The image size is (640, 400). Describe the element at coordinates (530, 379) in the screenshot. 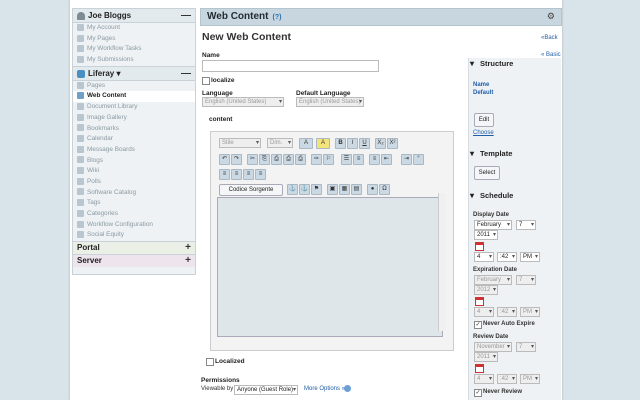

I see `review-ampm-select: PM` at that location.